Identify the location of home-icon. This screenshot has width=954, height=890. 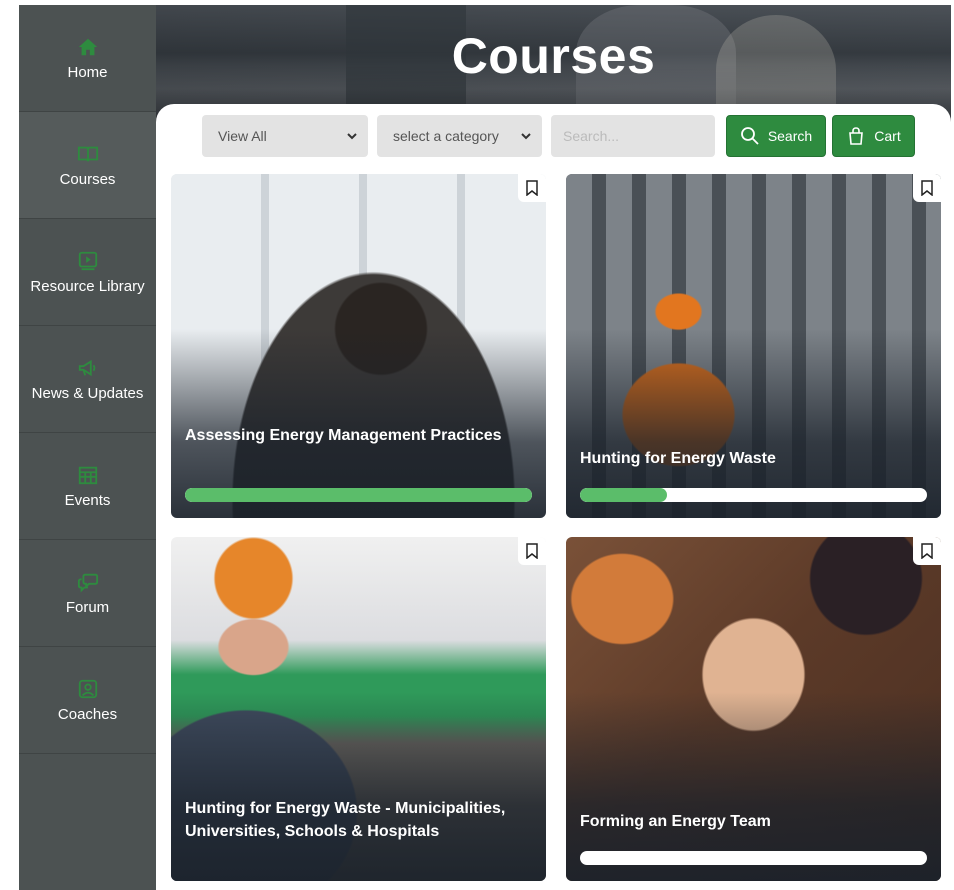
(87, 46).